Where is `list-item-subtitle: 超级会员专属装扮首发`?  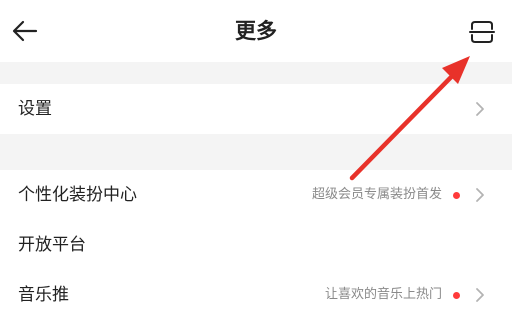
list-item-subtitle: 超级会员专属装扮首发 is located at coordinates (376, 194).